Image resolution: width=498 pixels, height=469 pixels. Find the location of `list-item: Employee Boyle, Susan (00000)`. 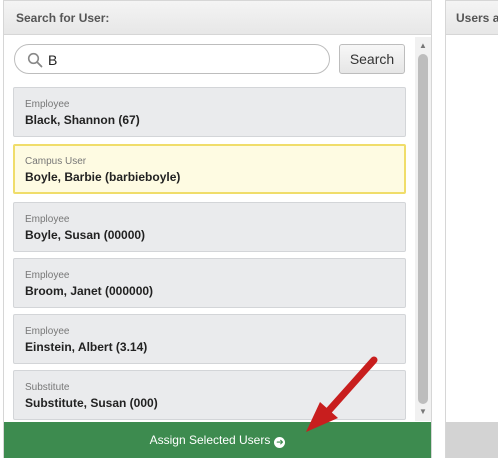

list-item: Employee Boyle, Susan (00000) is located at coordinates (209, 227).